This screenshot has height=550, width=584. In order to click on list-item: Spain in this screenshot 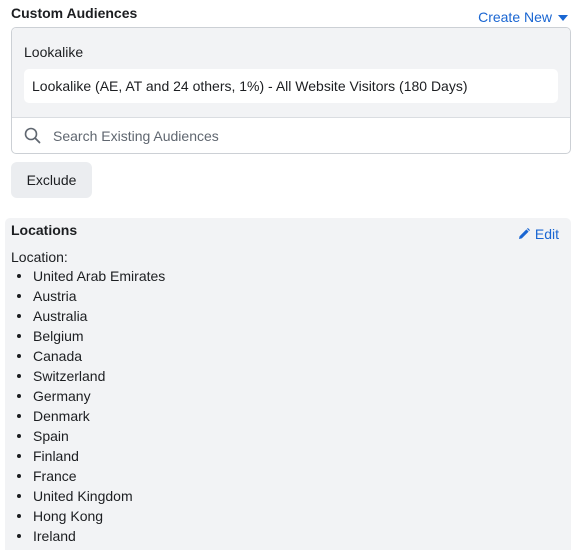, I will do `click(90, 436)`.